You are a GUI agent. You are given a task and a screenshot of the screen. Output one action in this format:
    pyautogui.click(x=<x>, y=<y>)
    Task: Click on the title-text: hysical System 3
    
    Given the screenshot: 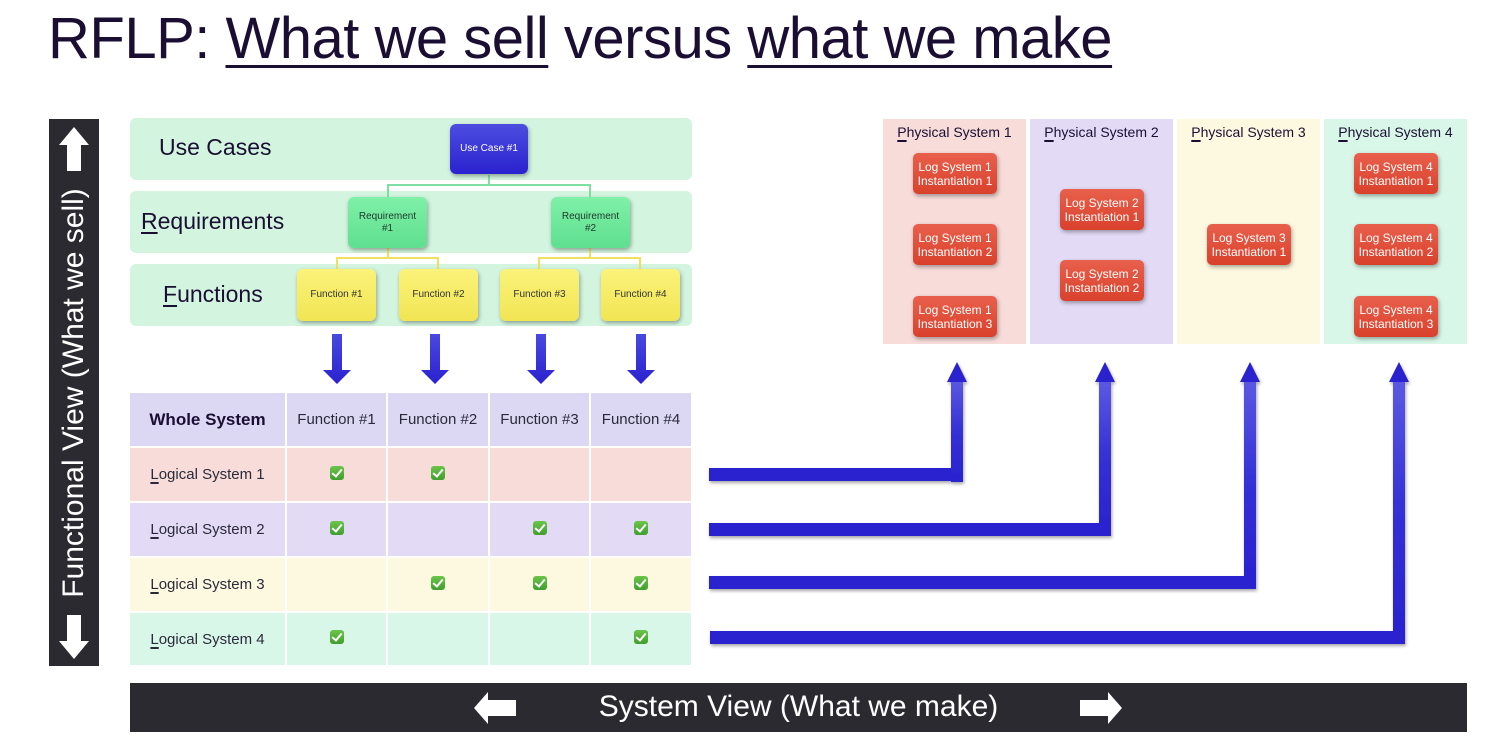 What is the action you would take?
    pyautogui.click(x=1253, y=132)
    